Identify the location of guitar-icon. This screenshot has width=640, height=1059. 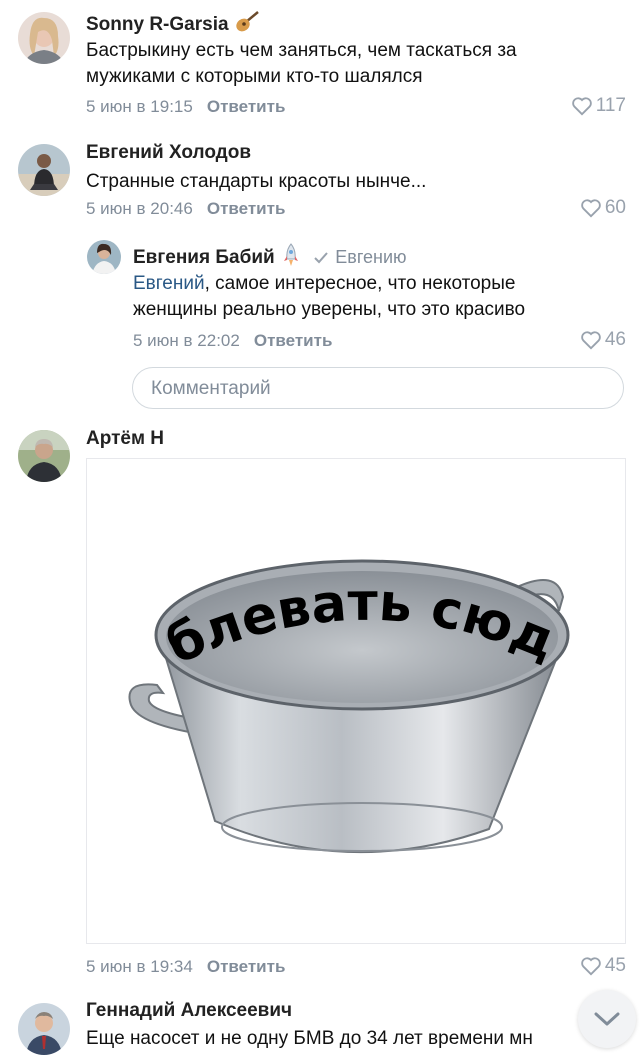
(247, 25).